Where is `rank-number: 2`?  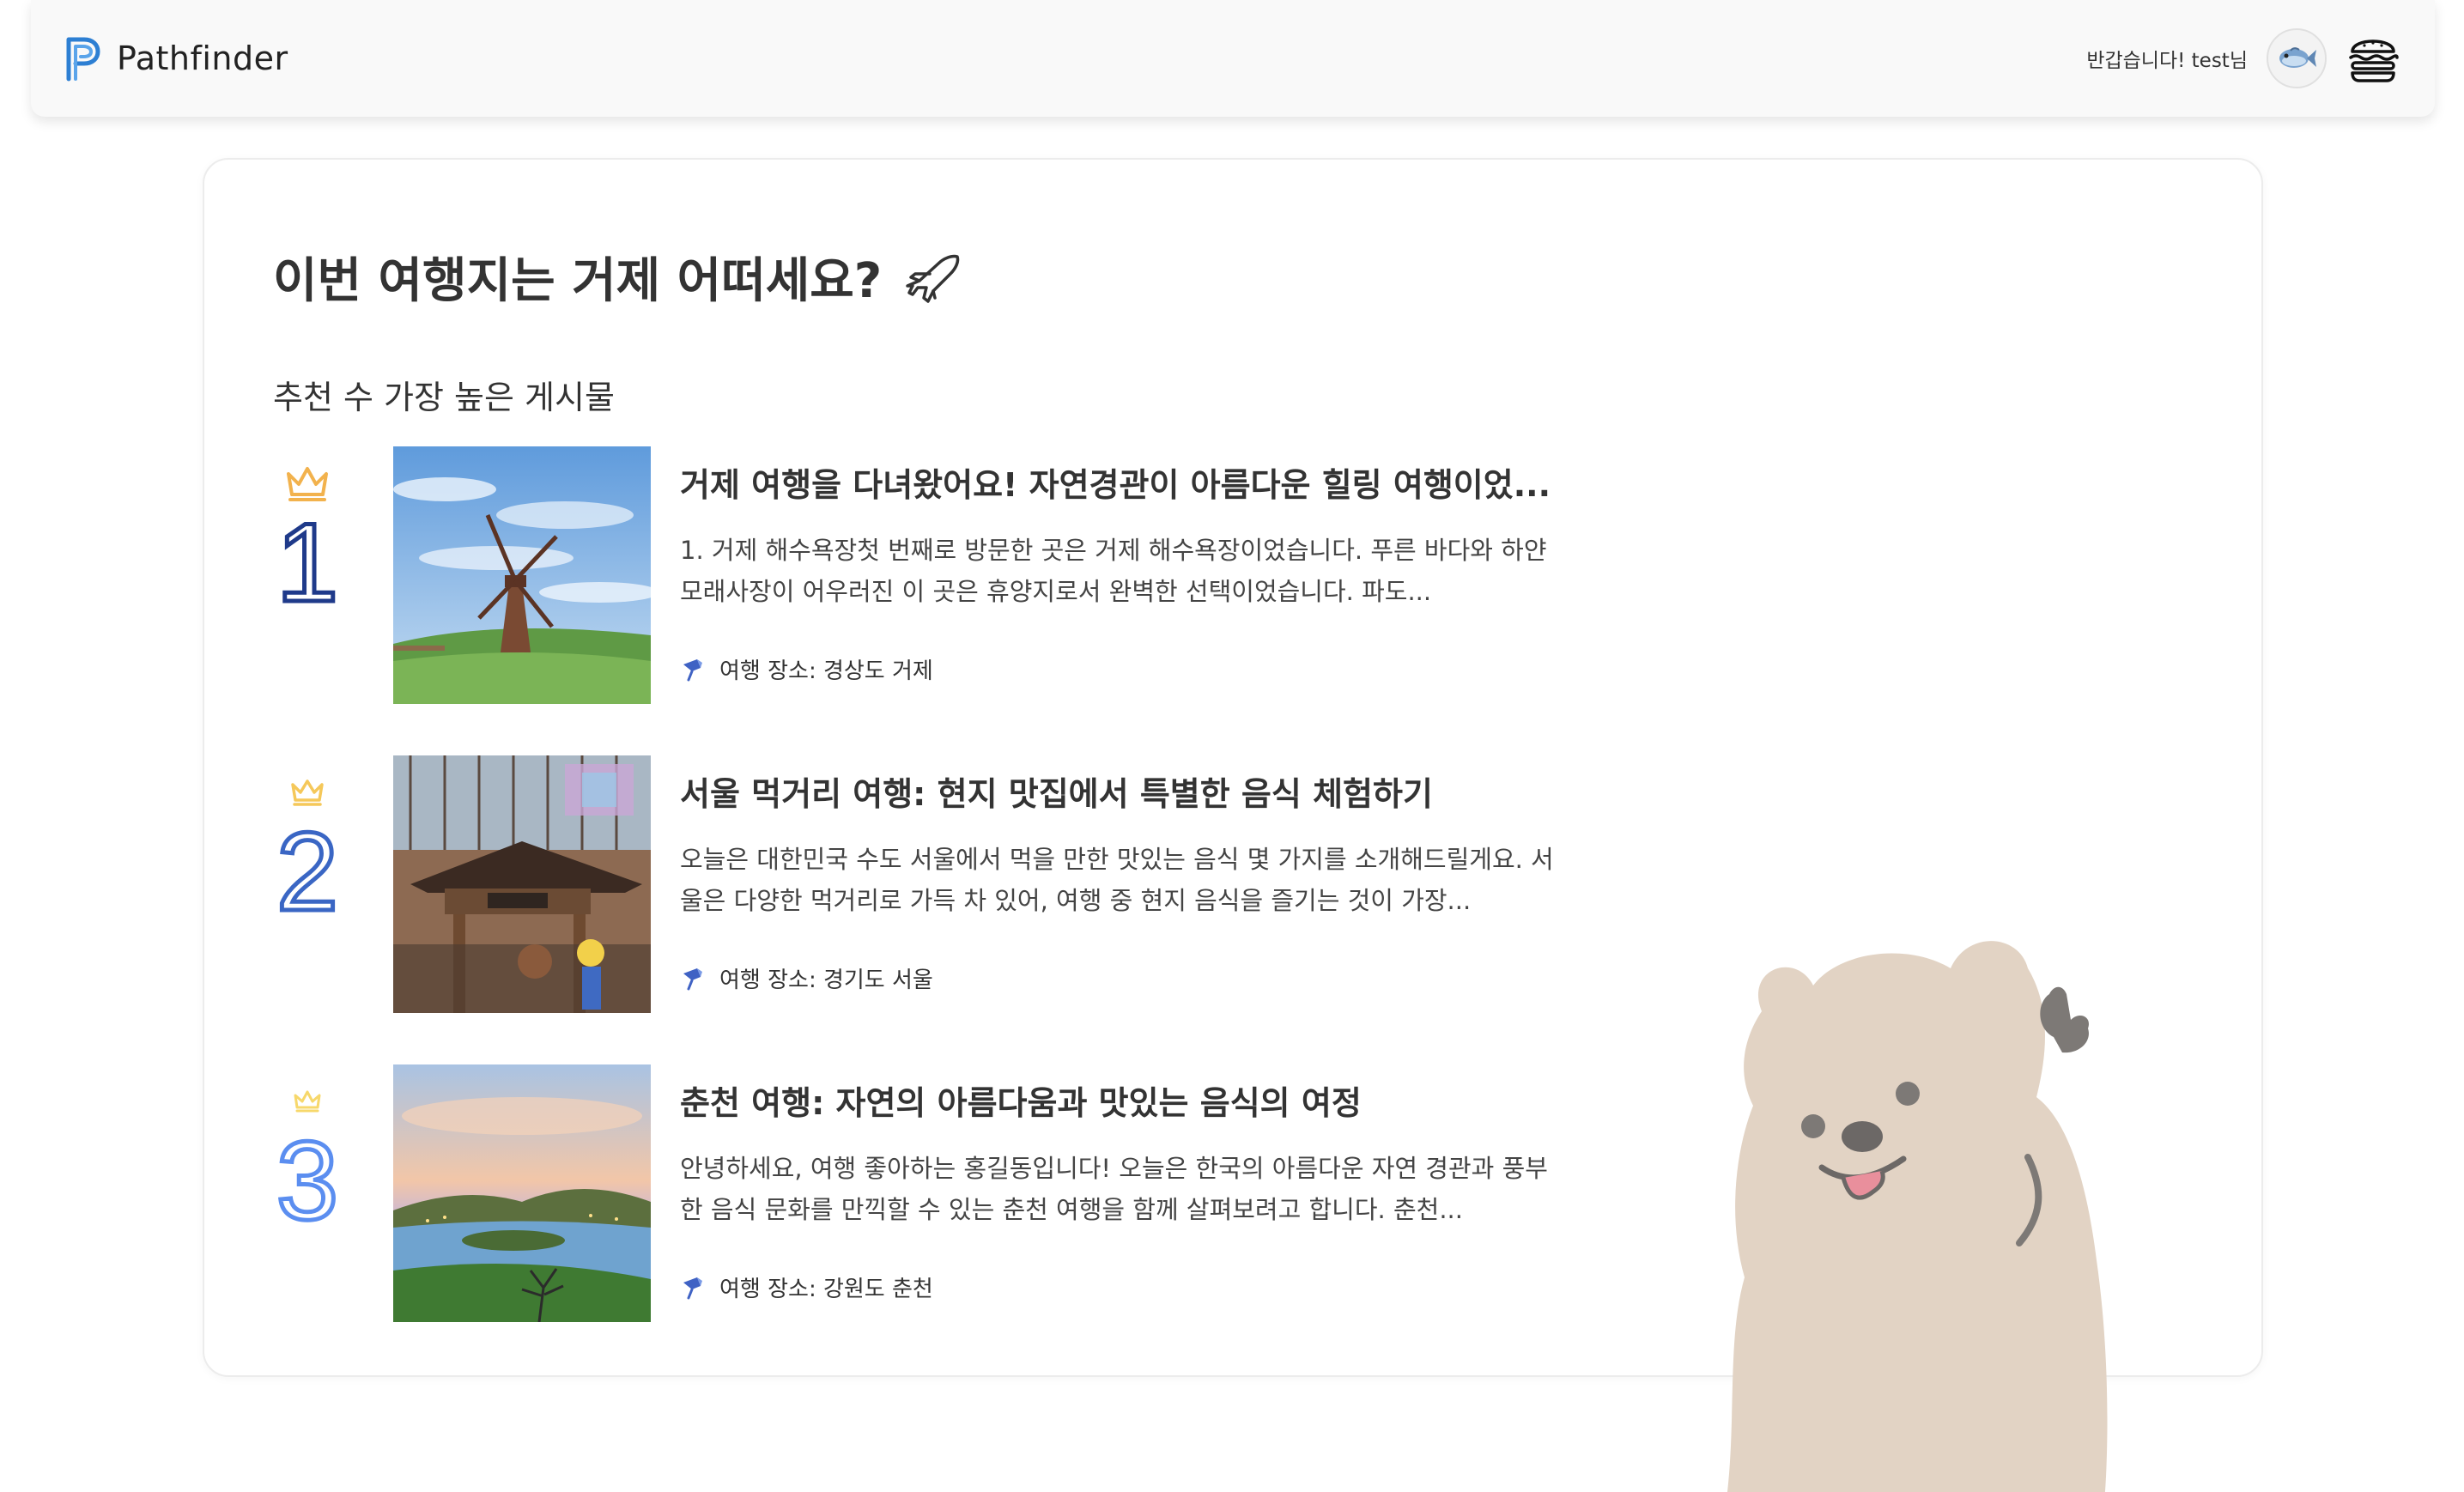 rank-number: 2 is located at coordinates (307, 872).